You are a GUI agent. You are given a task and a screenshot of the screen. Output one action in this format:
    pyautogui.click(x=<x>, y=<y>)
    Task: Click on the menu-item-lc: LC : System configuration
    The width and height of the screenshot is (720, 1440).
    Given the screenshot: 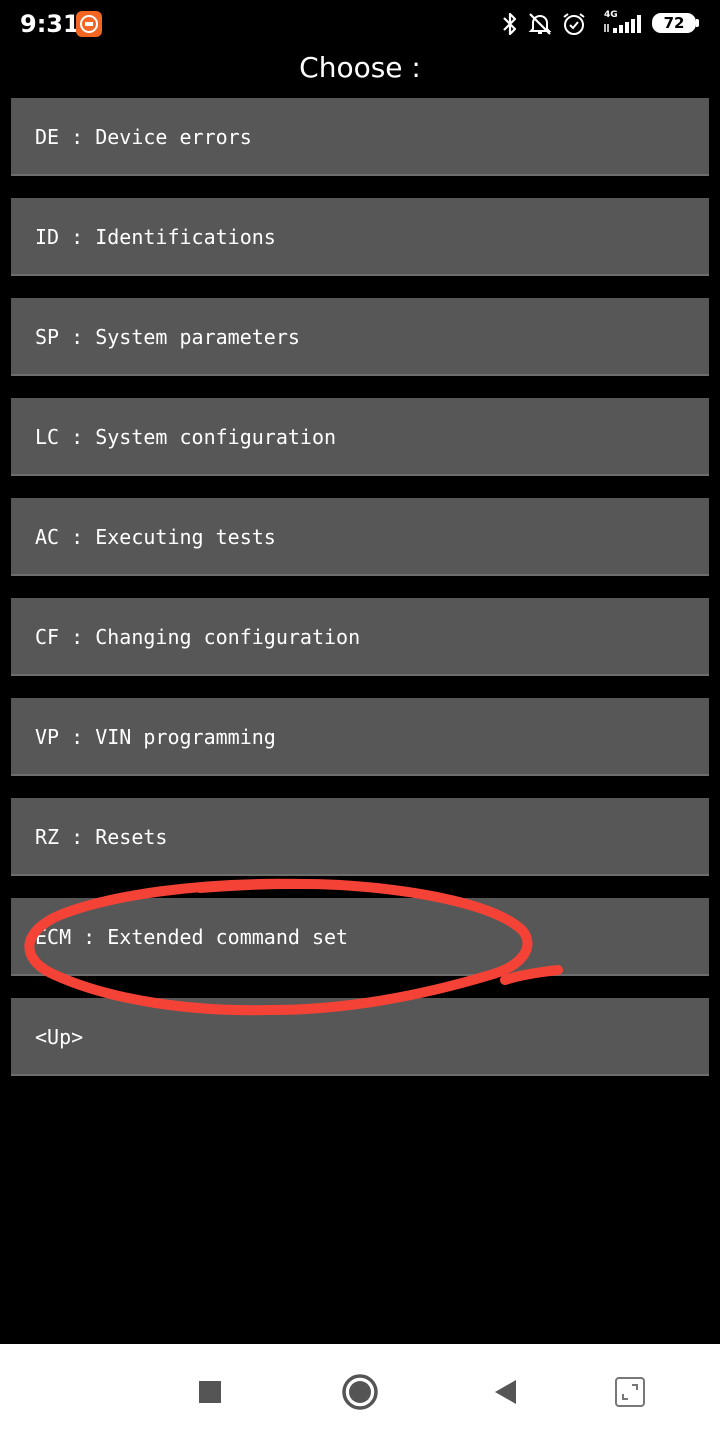 What is the action you would take?
    pyautogui.click(x=360, y=437)
    